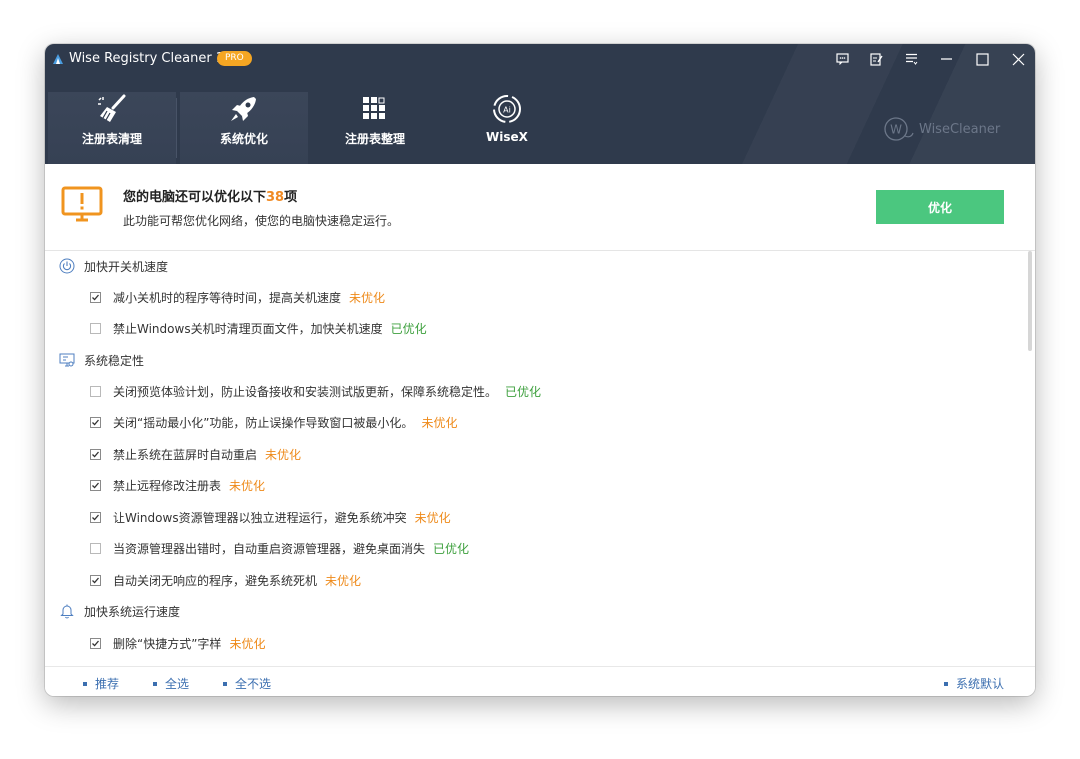  Describe the element at coordinates (114, 360) in the screenshot. I see `category-label: 系统稳定性` at that location.